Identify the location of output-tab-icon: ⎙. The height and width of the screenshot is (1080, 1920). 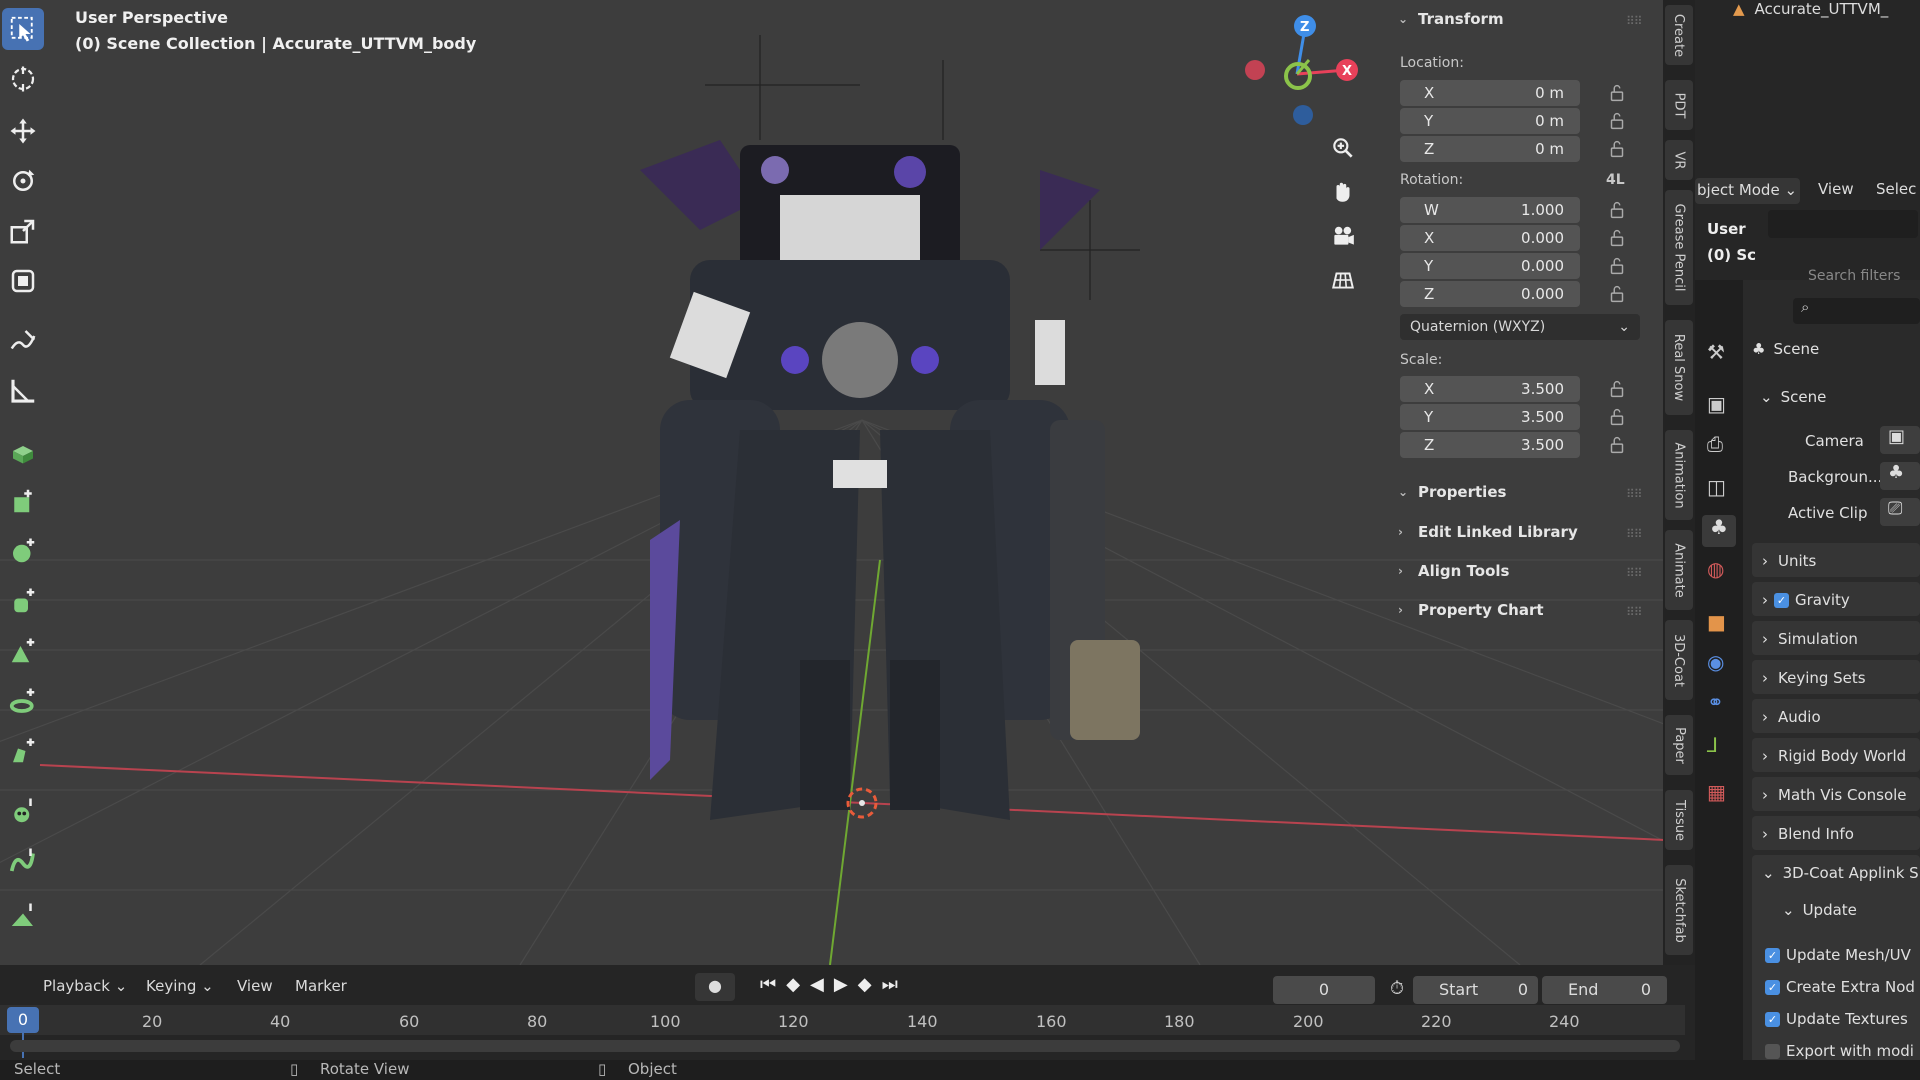
(1715, 444).